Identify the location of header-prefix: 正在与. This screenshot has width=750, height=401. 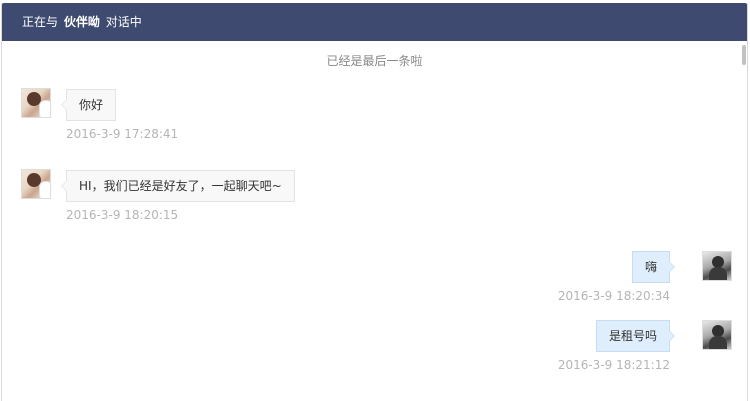
(40, 22).